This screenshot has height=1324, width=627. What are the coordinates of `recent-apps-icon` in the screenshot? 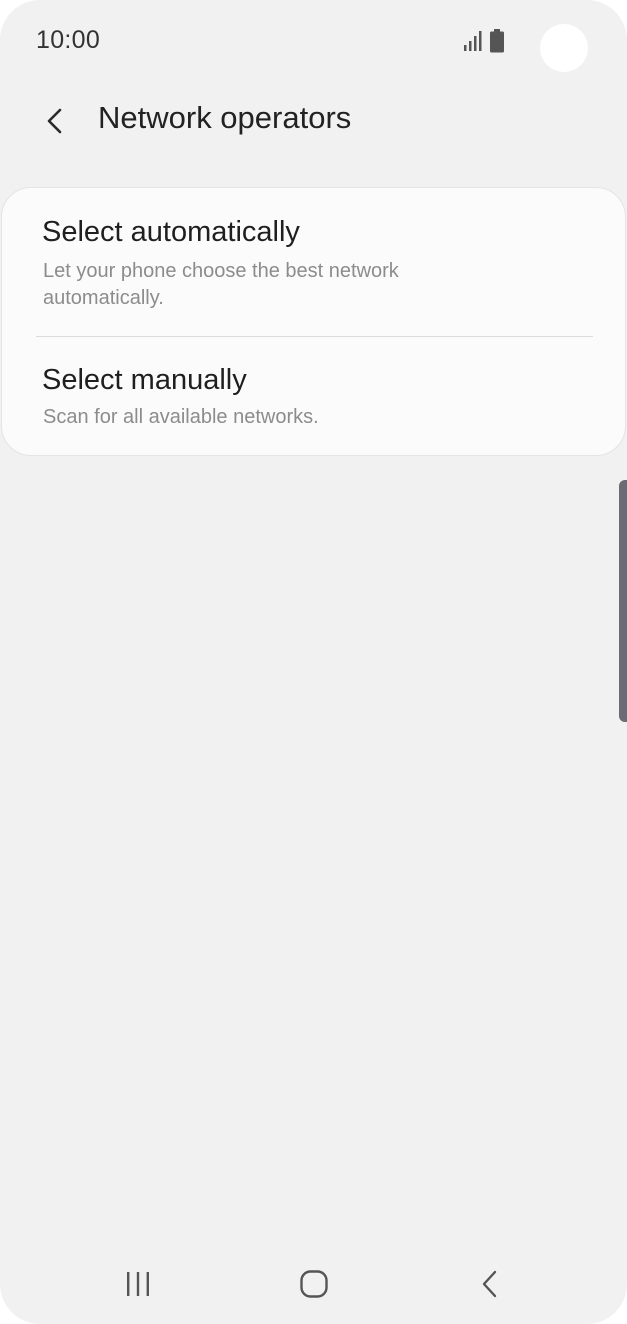 It's located at (138, 1284).